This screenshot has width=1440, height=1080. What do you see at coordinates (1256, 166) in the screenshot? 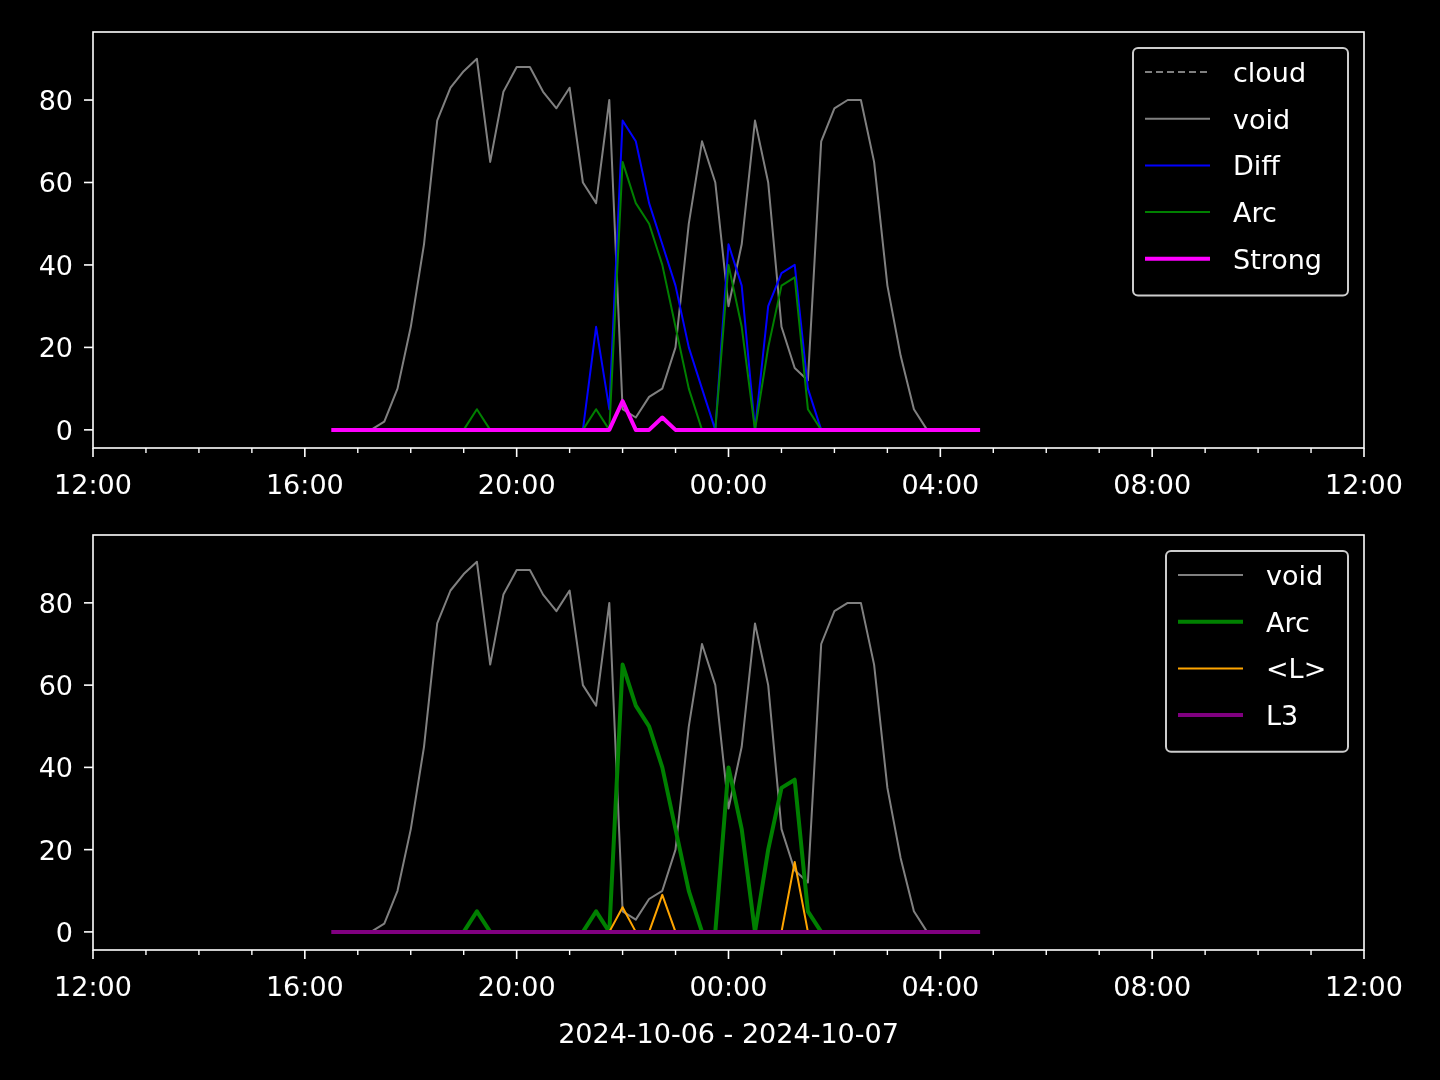
I see `legend-label: Diff` at bounding box center [1256, 166].